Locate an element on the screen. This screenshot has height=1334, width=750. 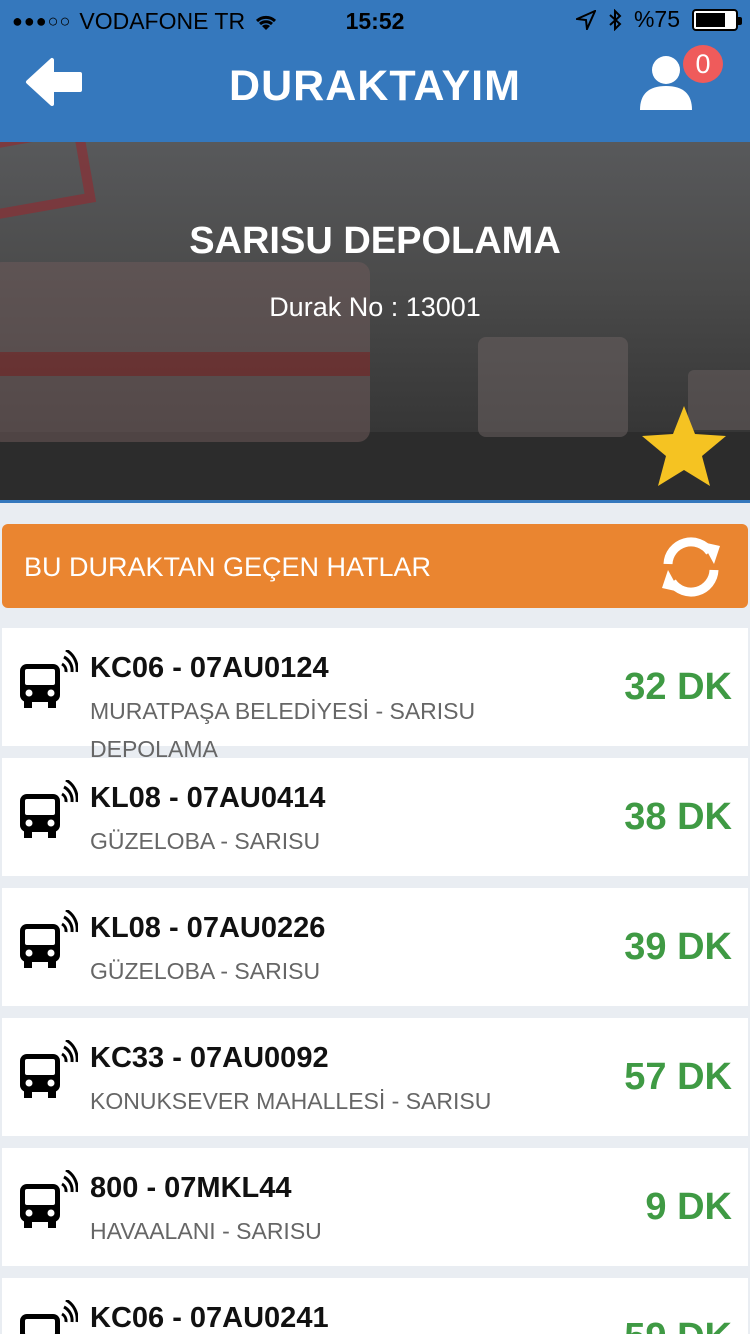
line-code: KL08 - 07AU0414 is located at coordinates (208, 798).